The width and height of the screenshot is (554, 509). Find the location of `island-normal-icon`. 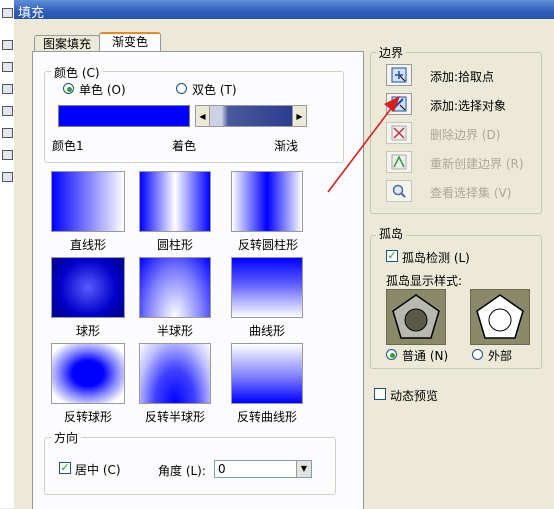

island-normal-icon is located at coordinates (416, 316).